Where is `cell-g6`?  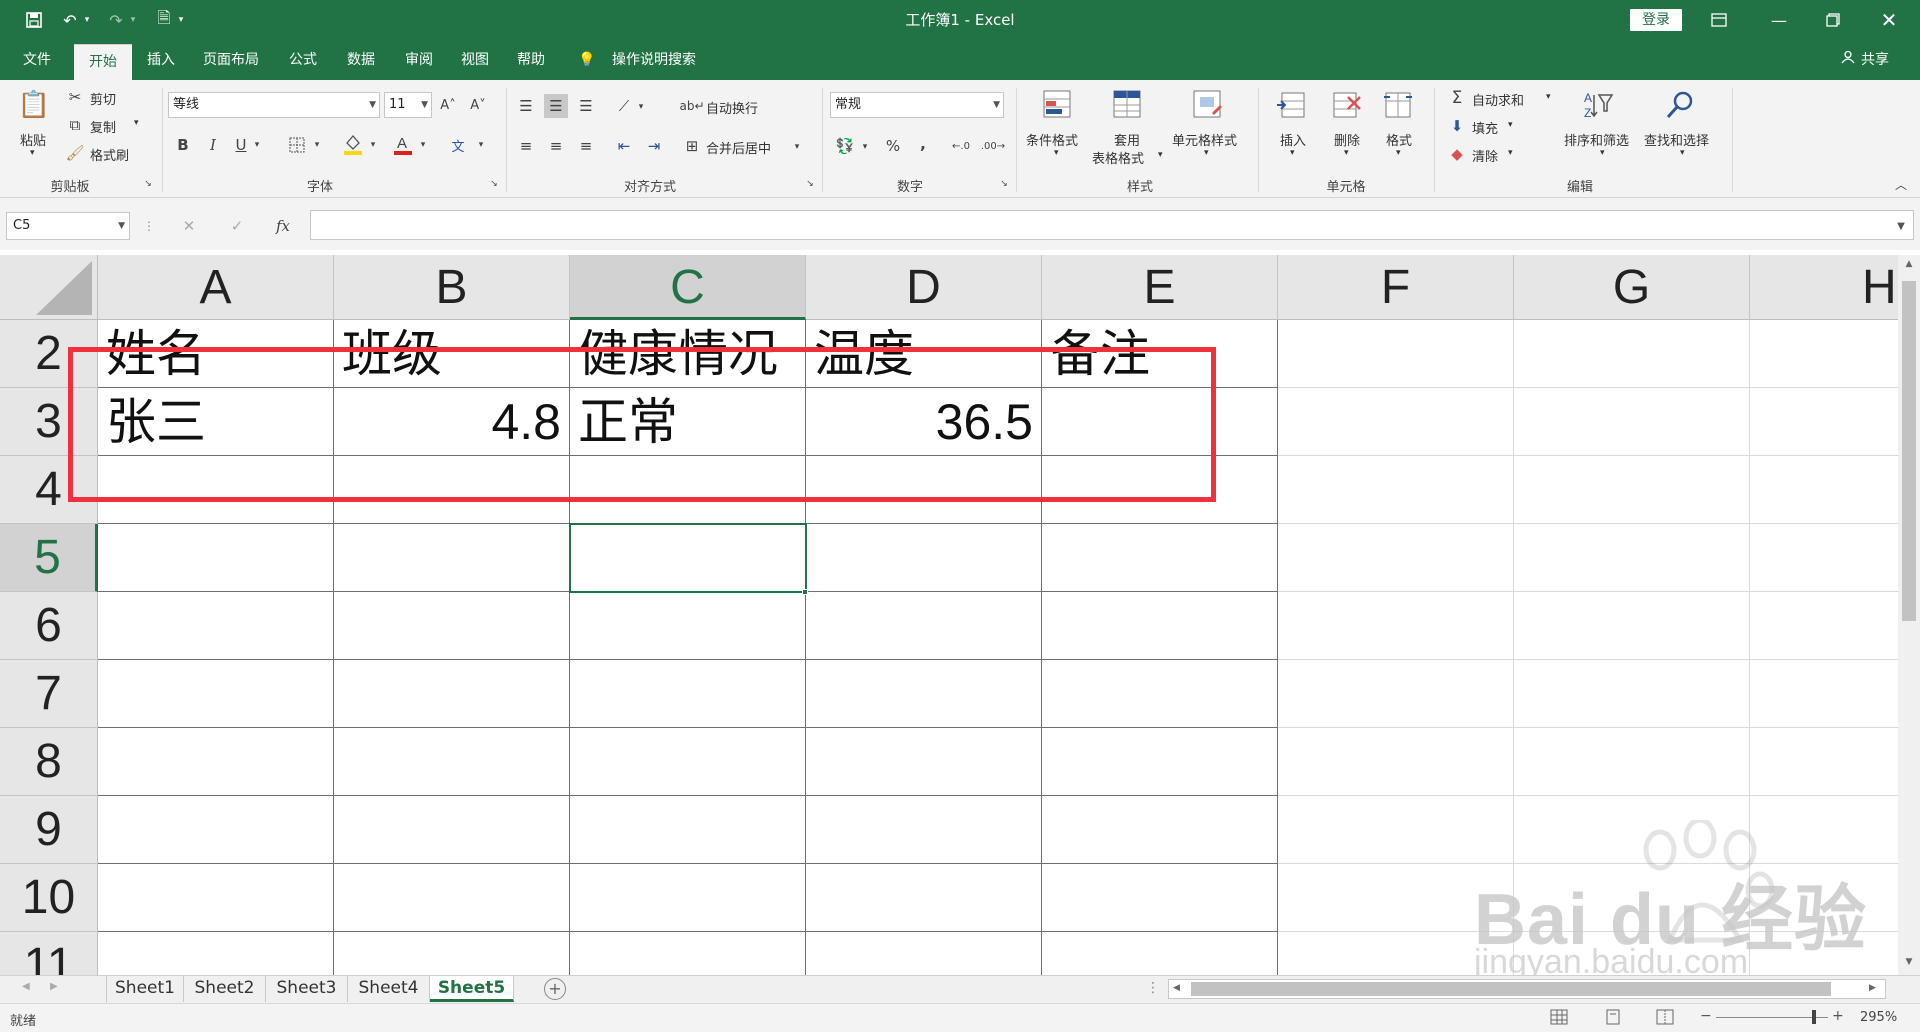
cell-g6 is located at coordinates (1632, 626).